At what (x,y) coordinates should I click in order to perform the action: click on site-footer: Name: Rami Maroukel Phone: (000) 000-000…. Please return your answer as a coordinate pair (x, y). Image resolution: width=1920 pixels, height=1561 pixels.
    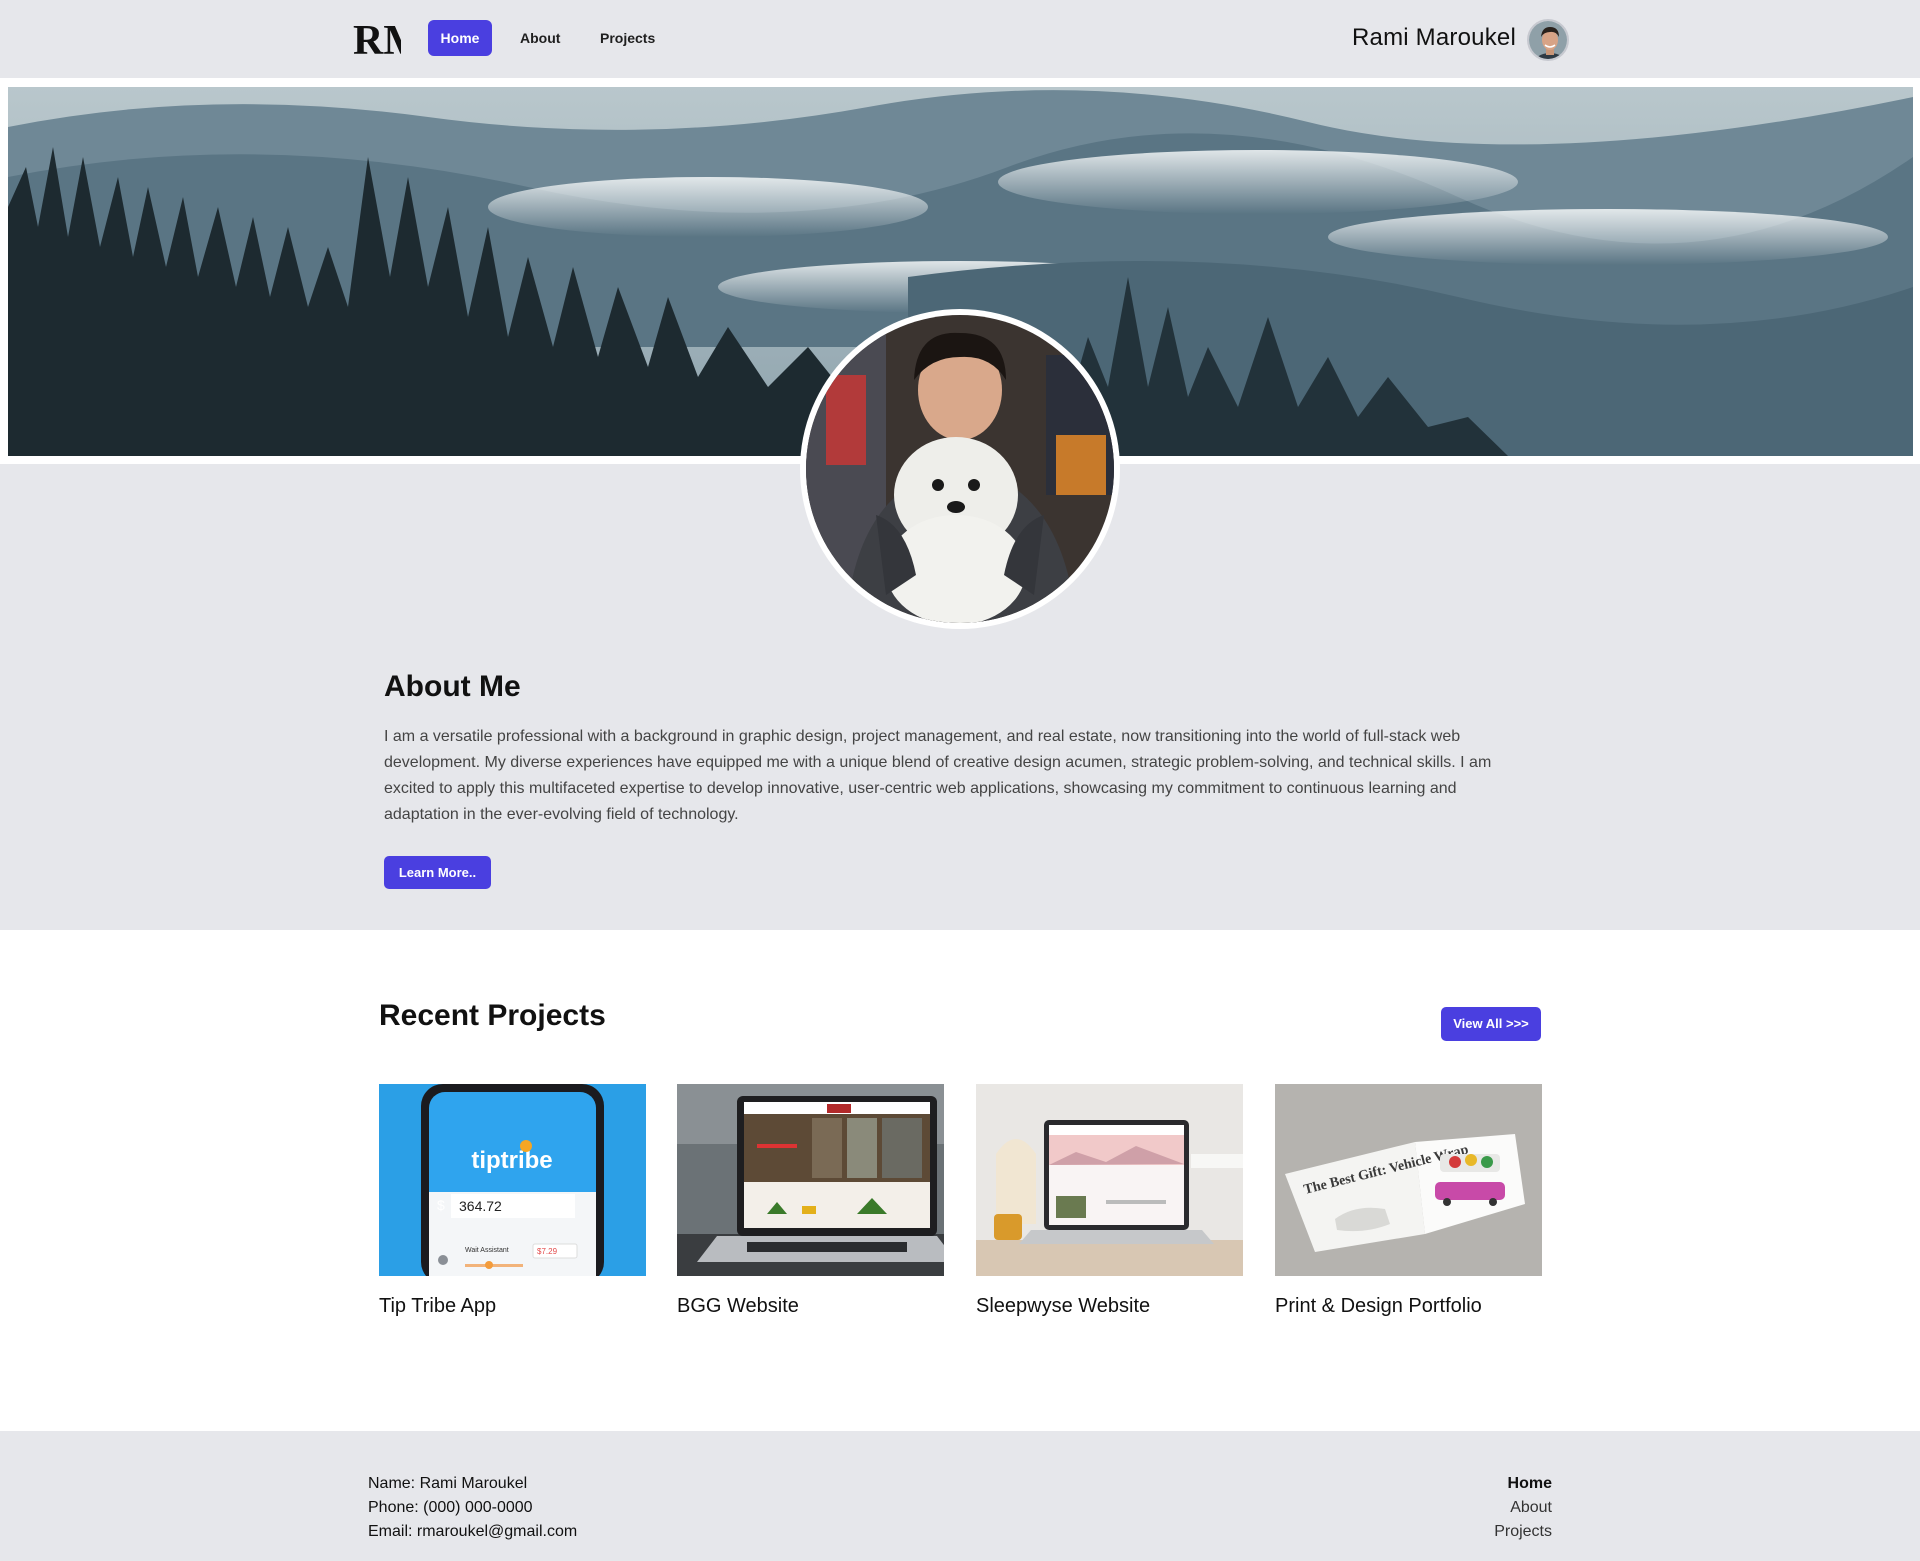
    Looking at the image, I should click on (960, 1496).